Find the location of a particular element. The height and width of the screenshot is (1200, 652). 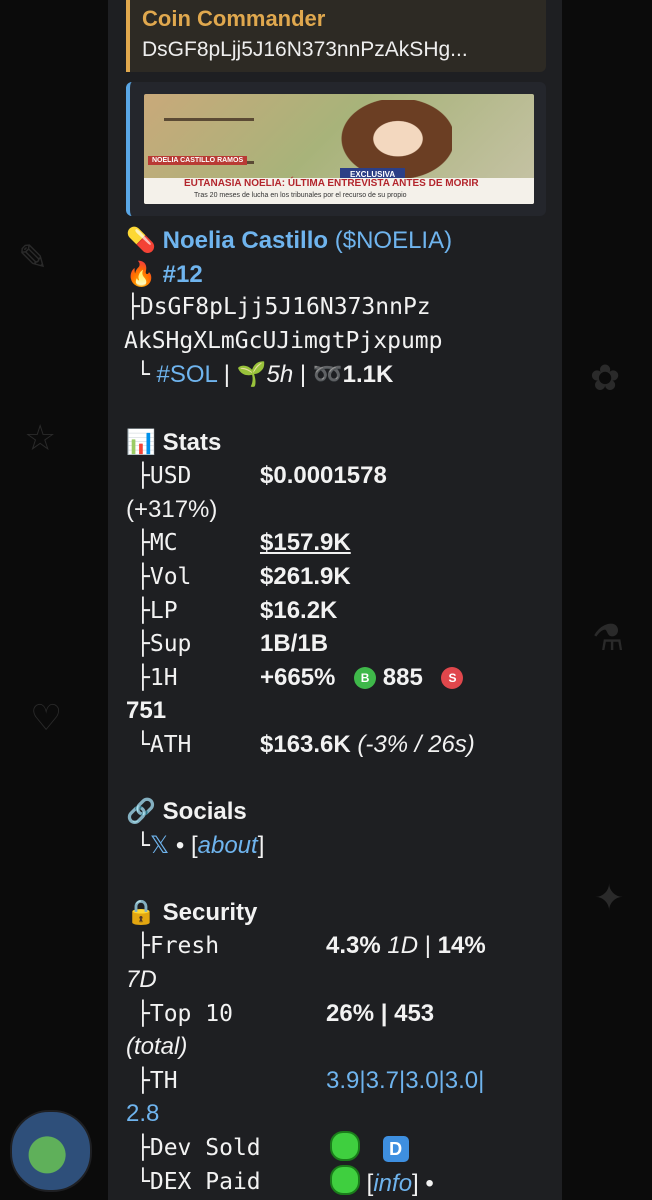

dex-paid-label: DEX Paid is located at coordinates (205, 1181).